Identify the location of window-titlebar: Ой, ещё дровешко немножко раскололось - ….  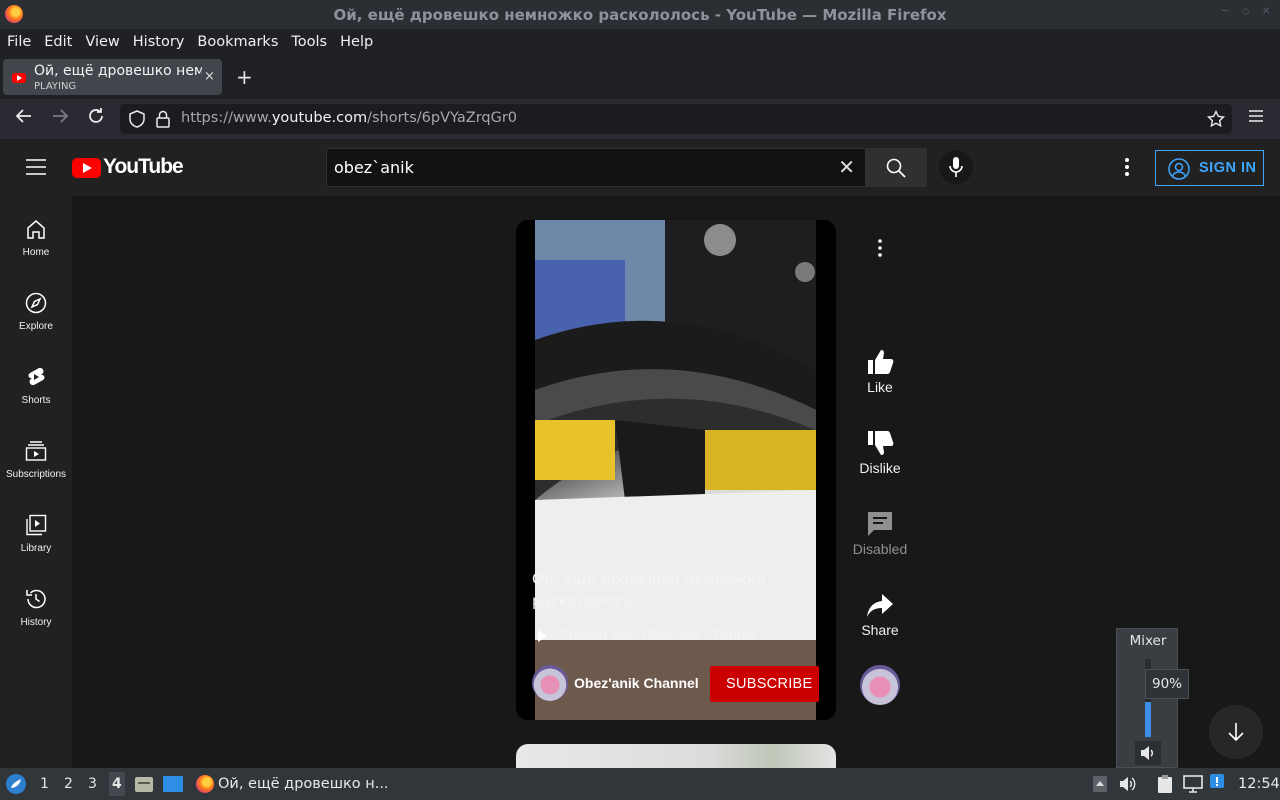
(640, 14).